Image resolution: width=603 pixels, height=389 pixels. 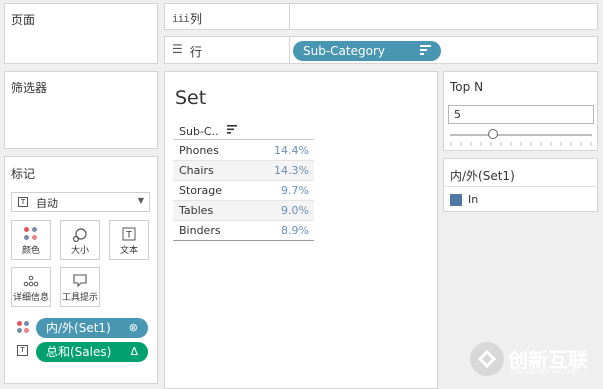 I want to click on marks-title: 标记, so click(x=23, y=174).